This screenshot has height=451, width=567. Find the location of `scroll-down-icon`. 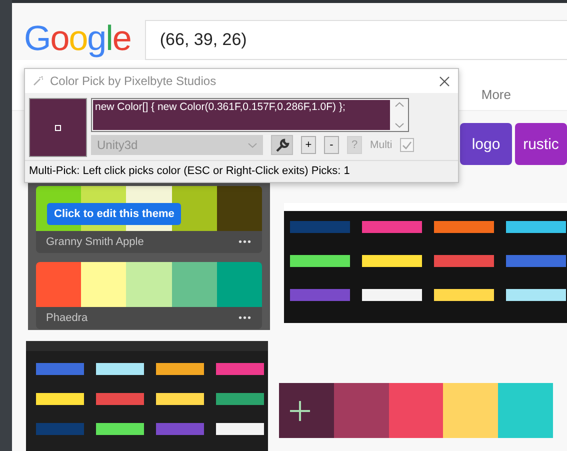

scroll-down-icon is located at coordinates (399, 125).